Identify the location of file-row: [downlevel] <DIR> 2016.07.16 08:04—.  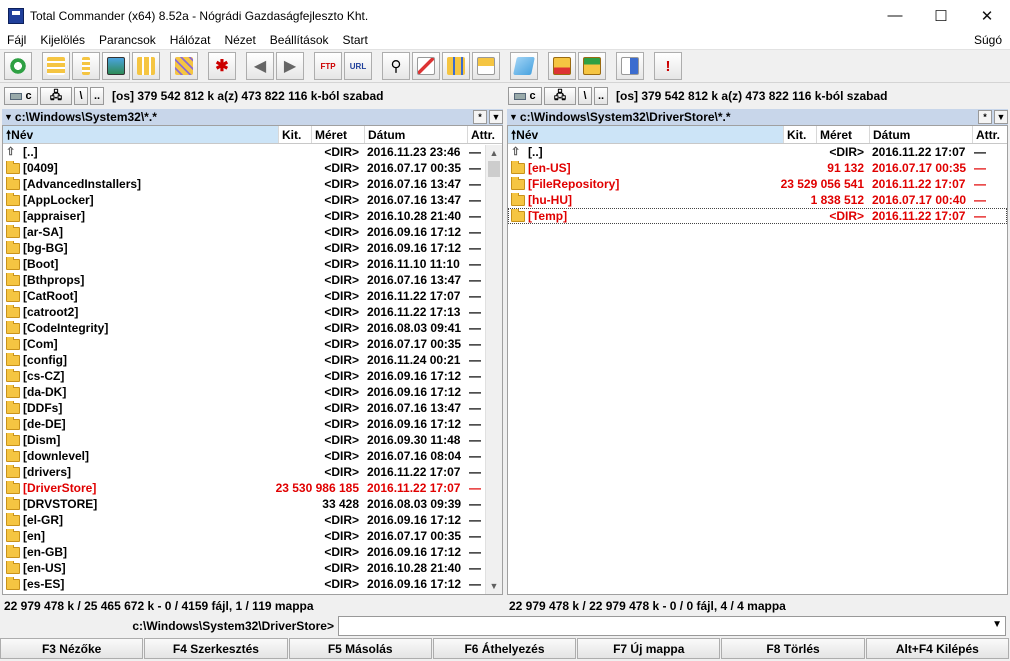
(252, 456).